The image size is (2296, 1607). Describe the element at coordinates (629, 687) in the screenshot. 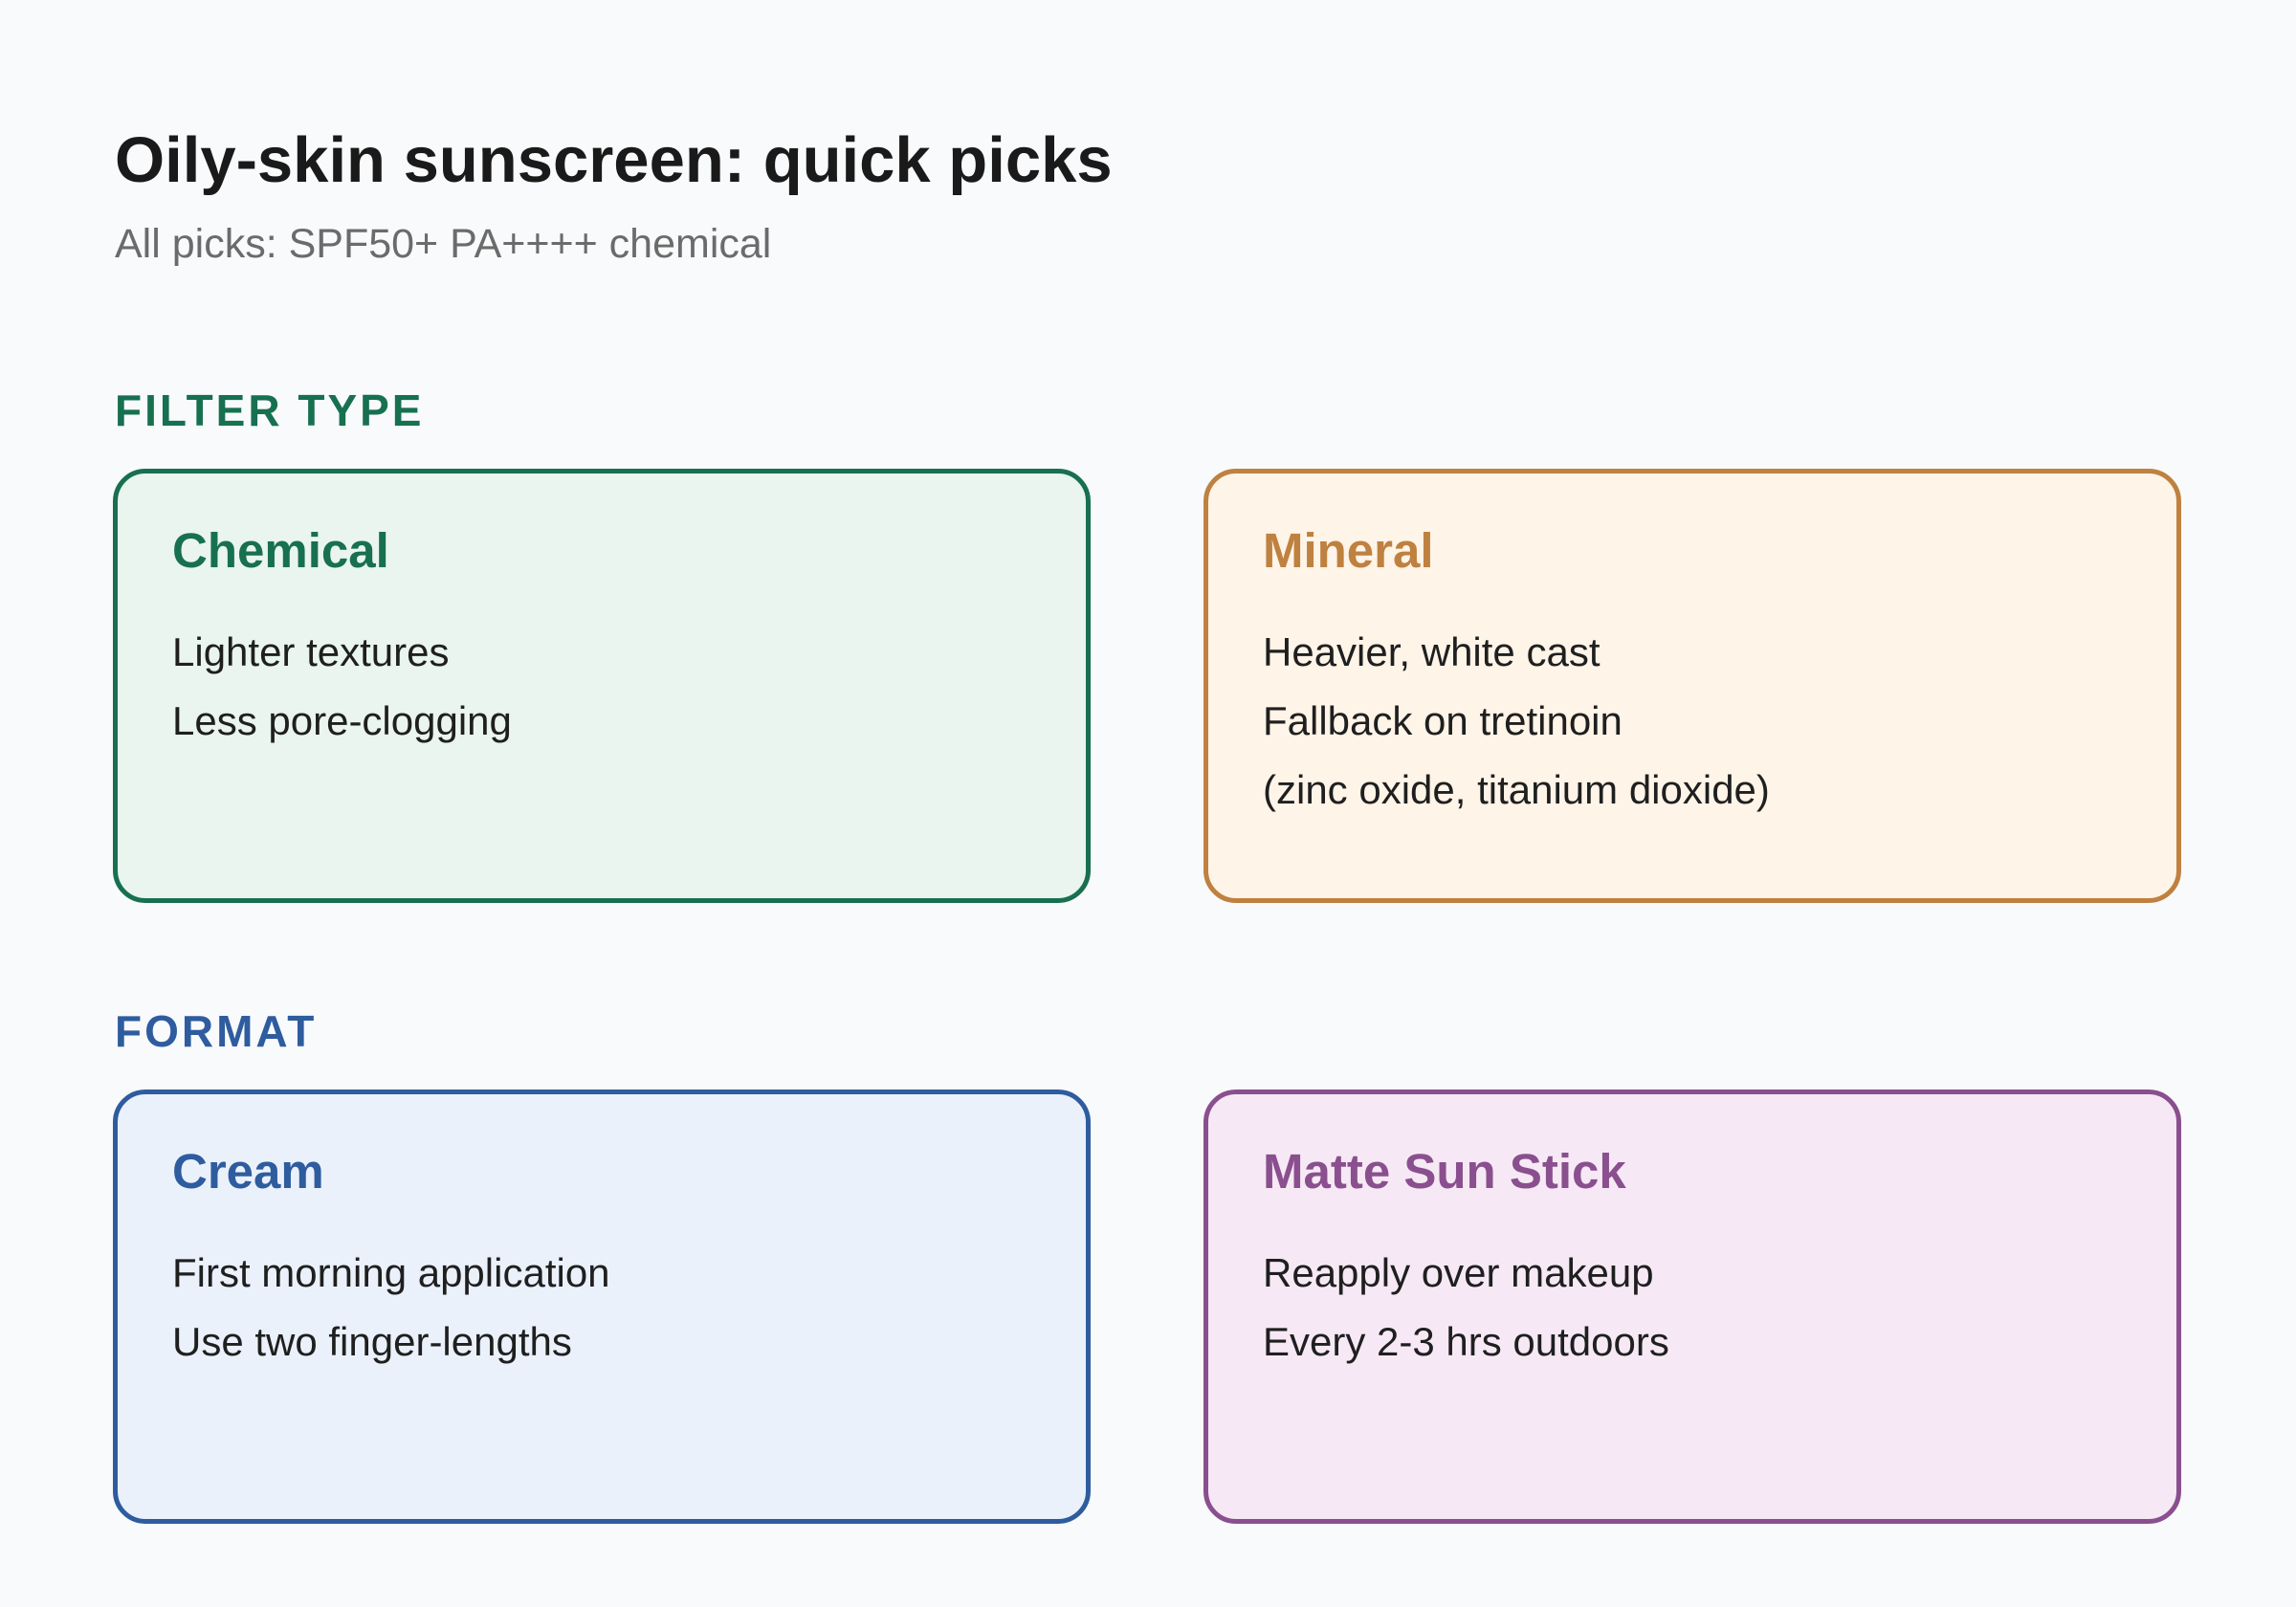

I see `card-lines: Lighter textures Less pore-clogging` at that location.